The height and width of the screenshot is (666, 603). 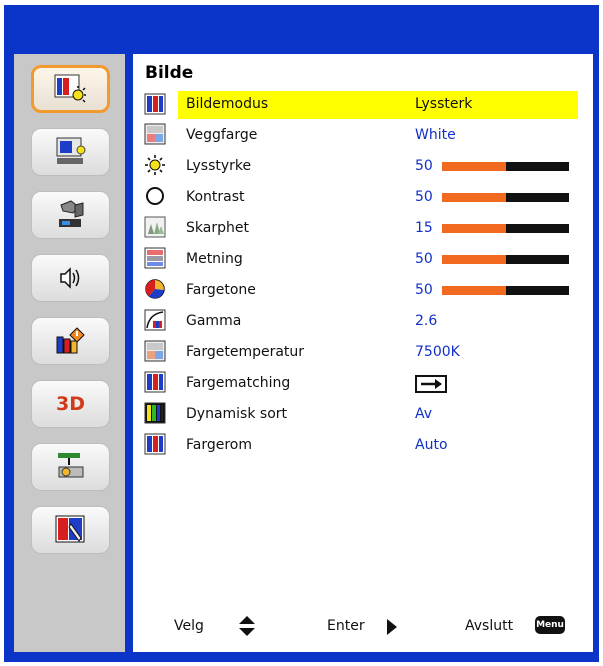 What do you see at coordinates (155, 227) in the screenshot?
I see `sharpness-icon` at bounding box center [155, 227].